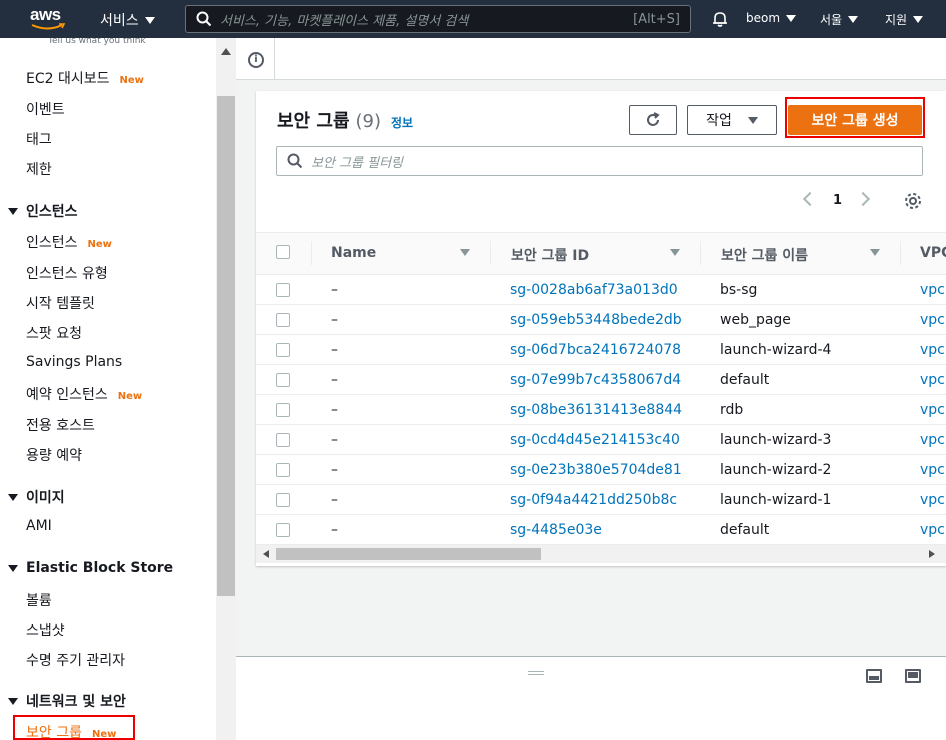 This screenshot has height=740, width=946. What do you see at coordinates (720, 19) in the screenshot?
I see `bell-icon` at bounding box center [720, 19].